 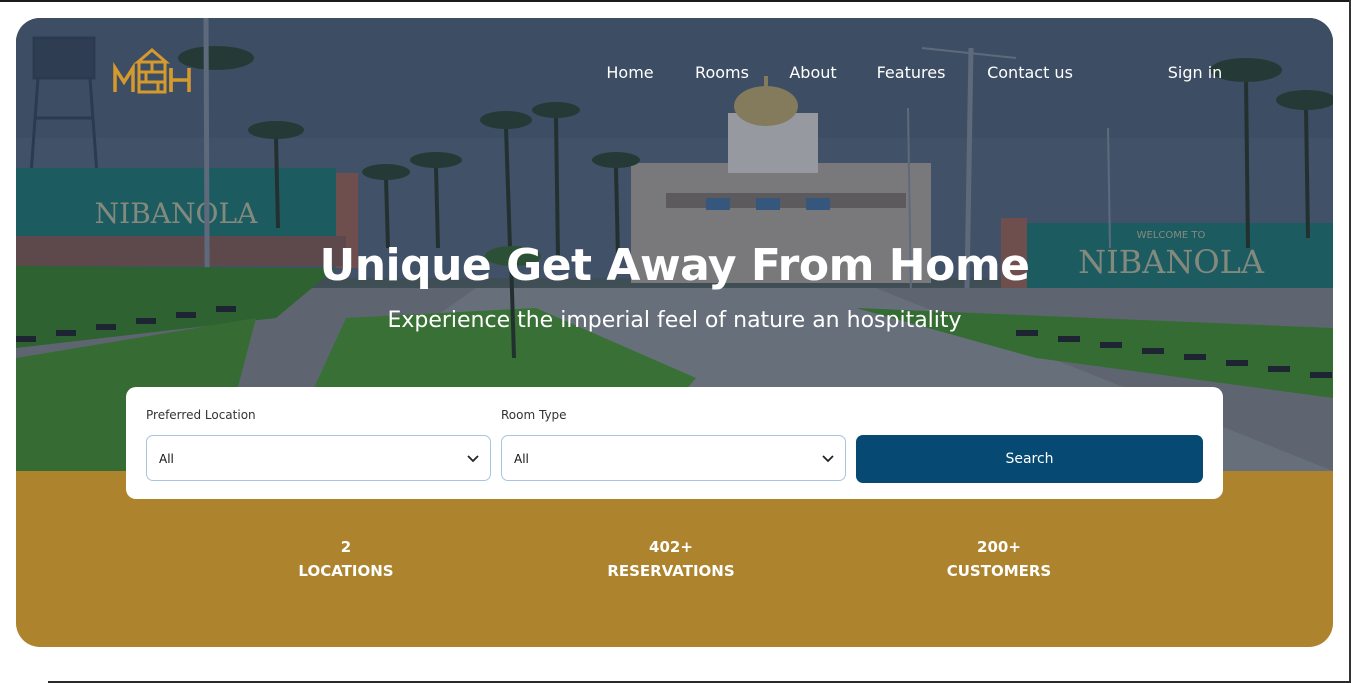 What do you see at coordinates (201, 415) in the screenshot?
I see `location-label: Preferred Location` at bounding box center [201, 415].